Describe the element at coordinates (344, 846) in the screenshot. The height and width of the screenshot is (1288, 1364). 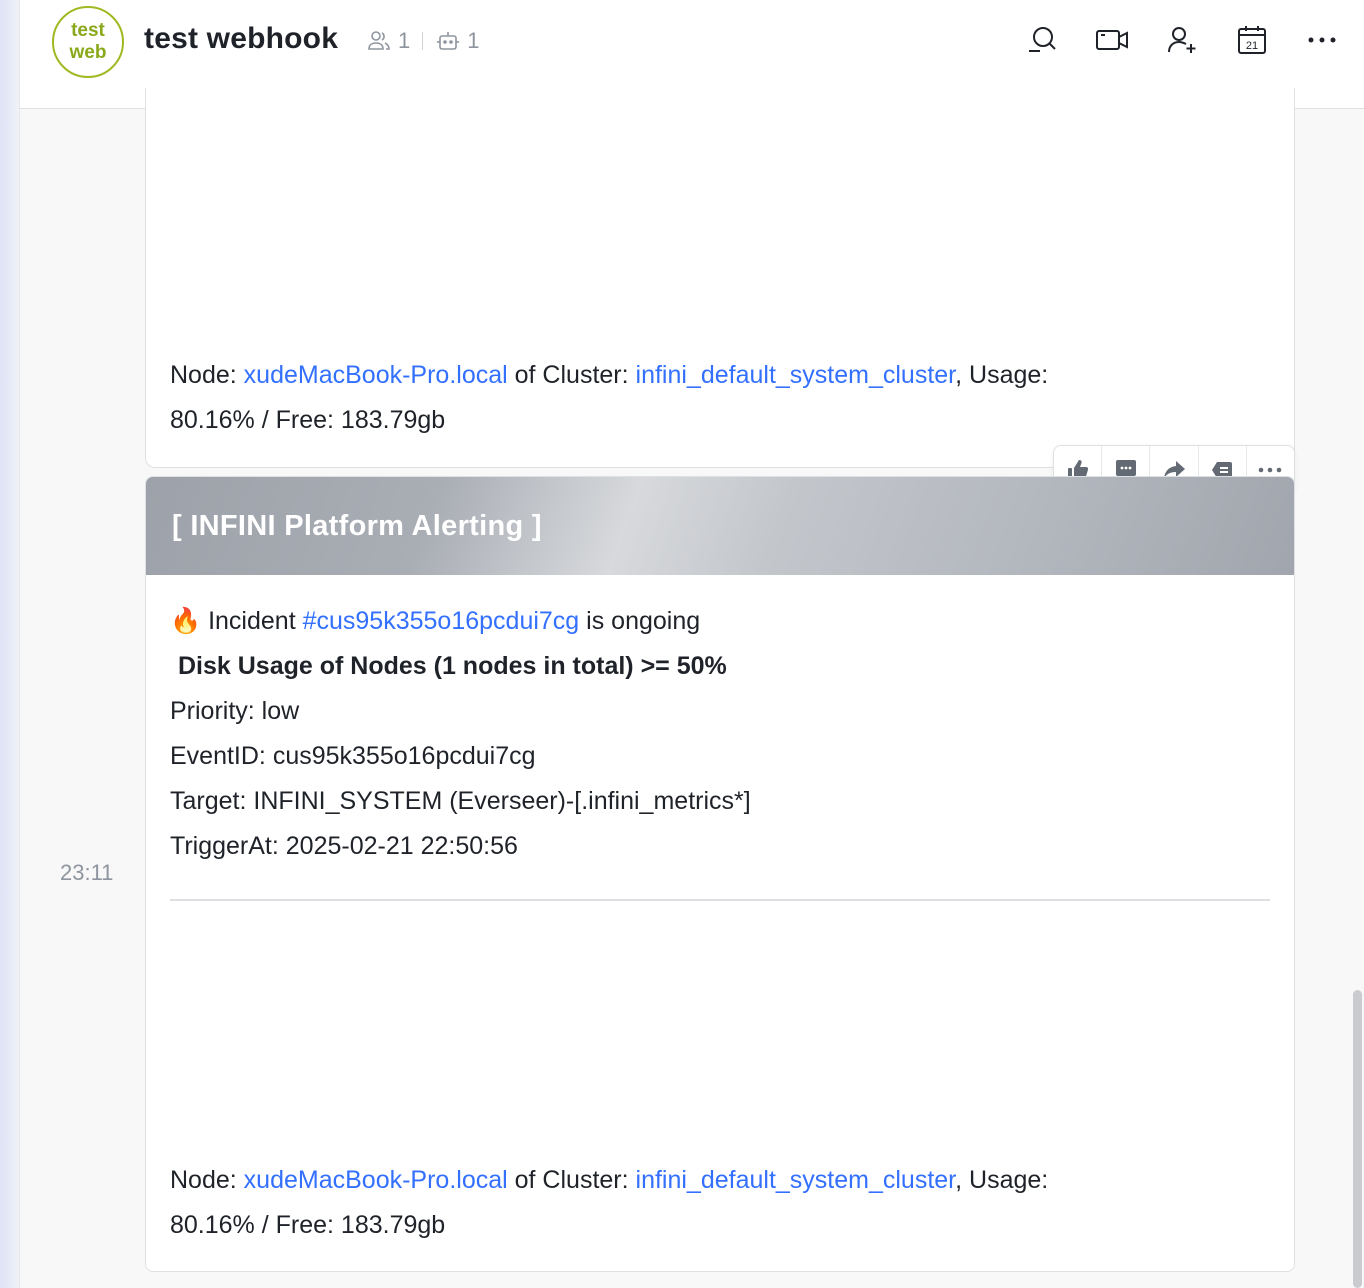
I see `trigger-at-line: TriggerAt: 2025-02-21 22:50:56` at that location.